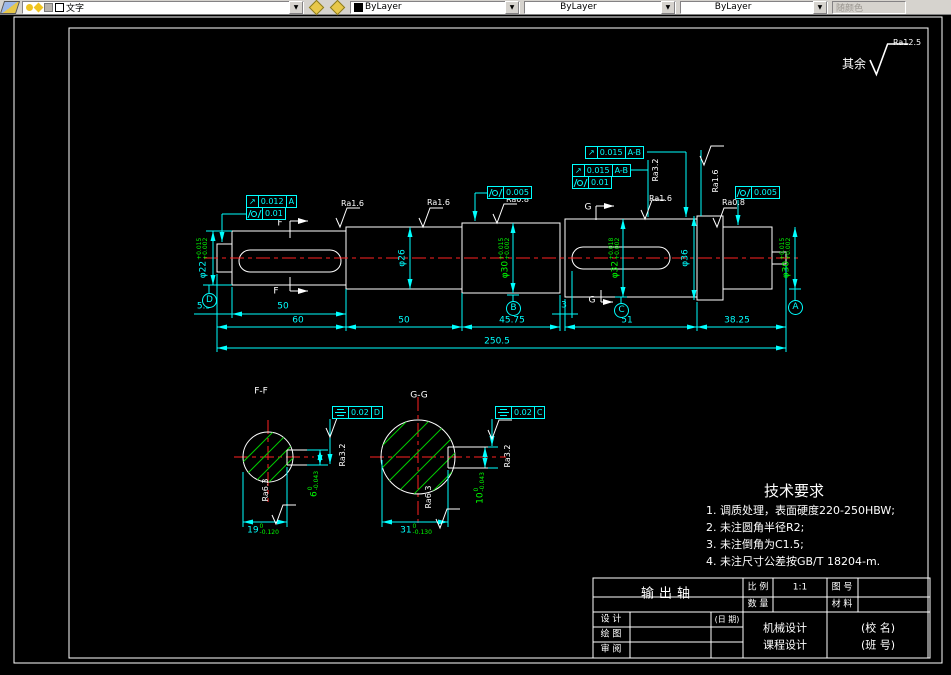 The image size is (951, 675). Describe the element at coordinates (878, 645) in the screenshot. I see `class-no: (班 号)` at that location.